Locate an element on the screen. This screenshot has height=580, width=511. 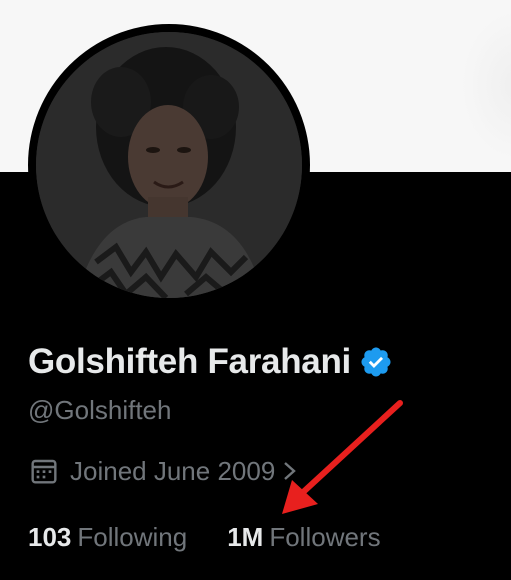
following-label: Following is located at coordinates (132, 537).